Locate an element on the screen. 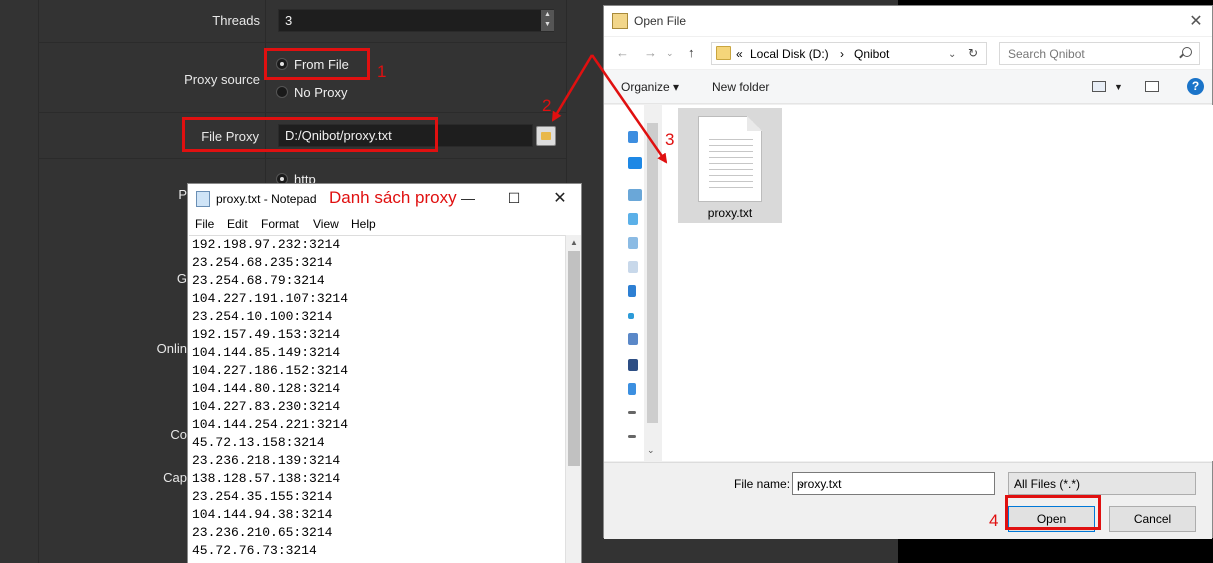 This screenshot has height=563, width=1213. notepad-line: 45.72.13.158:3214 is located at coordinates (258, 442).